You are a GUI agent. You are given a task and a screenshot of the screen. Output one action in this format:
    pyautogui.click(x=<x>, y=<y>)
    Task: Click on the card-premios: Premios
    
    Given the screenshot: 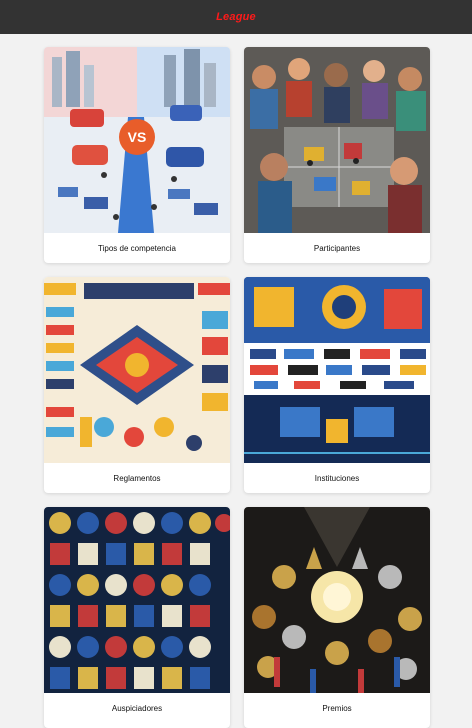 What is the action you would take?
    pyautogui.click(x=337, y=617)
    